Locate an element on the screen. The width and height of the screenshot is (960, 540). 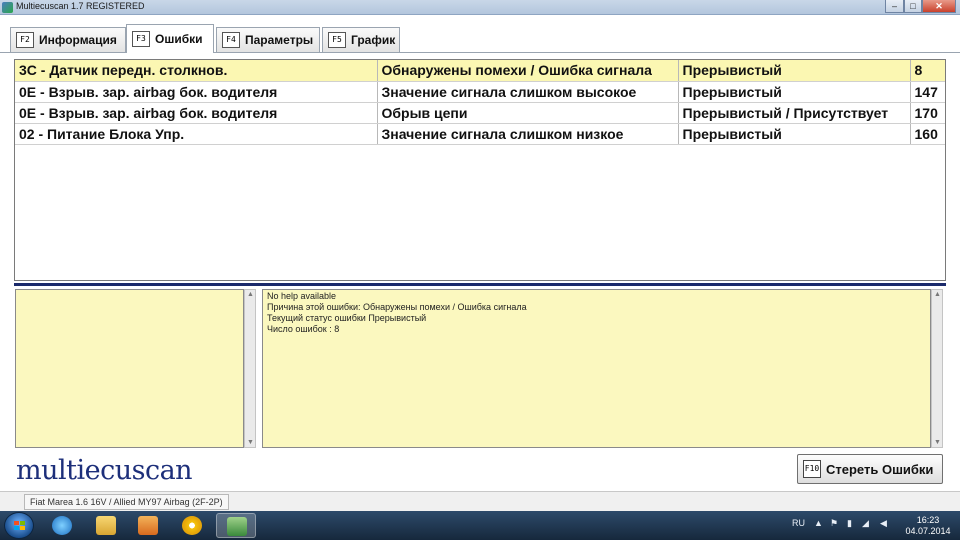
network-icon: ◢ is located at coordinates (865, 523).